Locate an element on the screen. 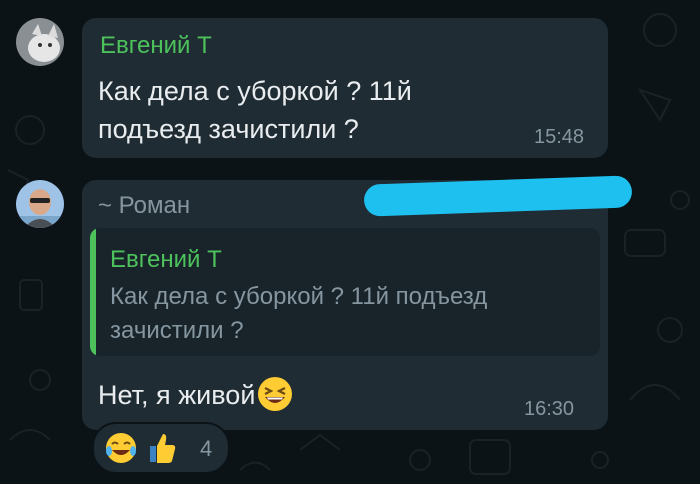  reactions-bar: 4 is located at coordinates (161, 448).